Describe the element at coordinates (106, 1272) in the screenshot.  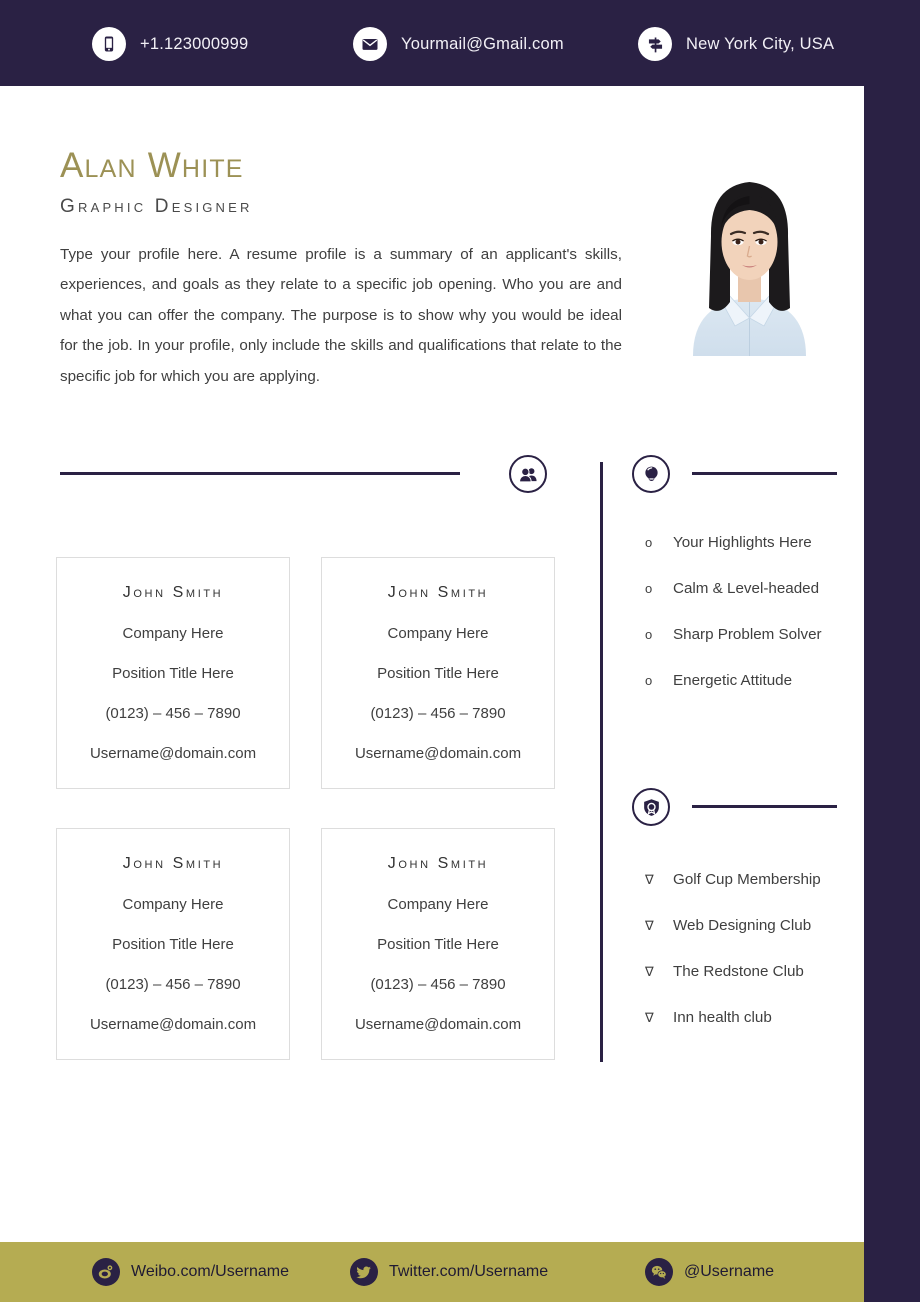
I see `weibo-icon` at that location.